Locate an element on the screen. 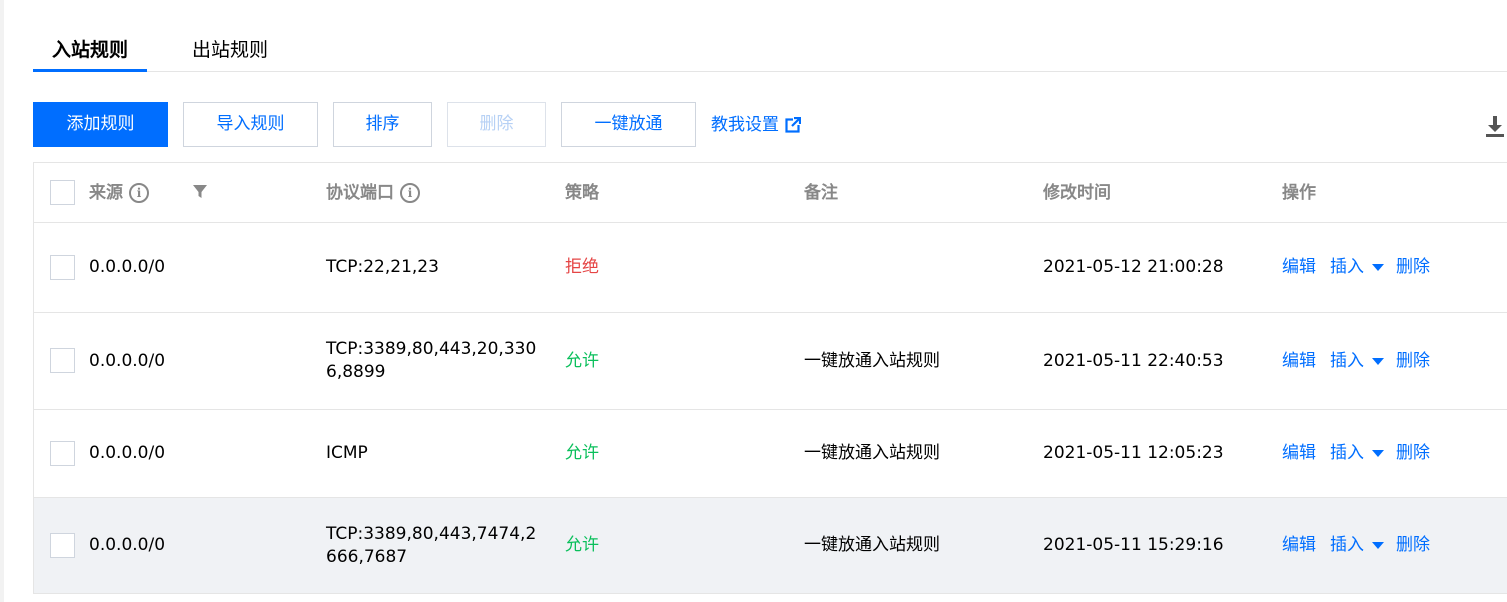  import-rules-button: 导入规则 is located at coordinates (250, 124).